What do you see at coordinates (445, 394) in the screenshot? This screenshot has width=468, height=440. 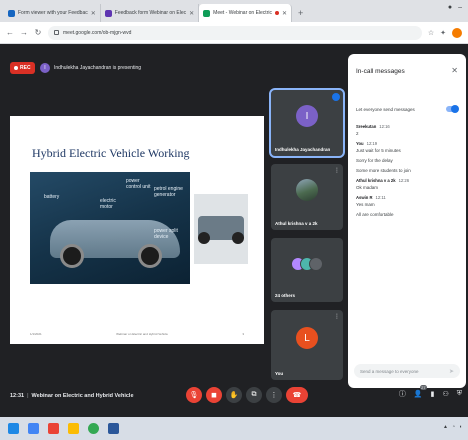 I see `activities-icon: ⚇` at bounding box center [445, 394].